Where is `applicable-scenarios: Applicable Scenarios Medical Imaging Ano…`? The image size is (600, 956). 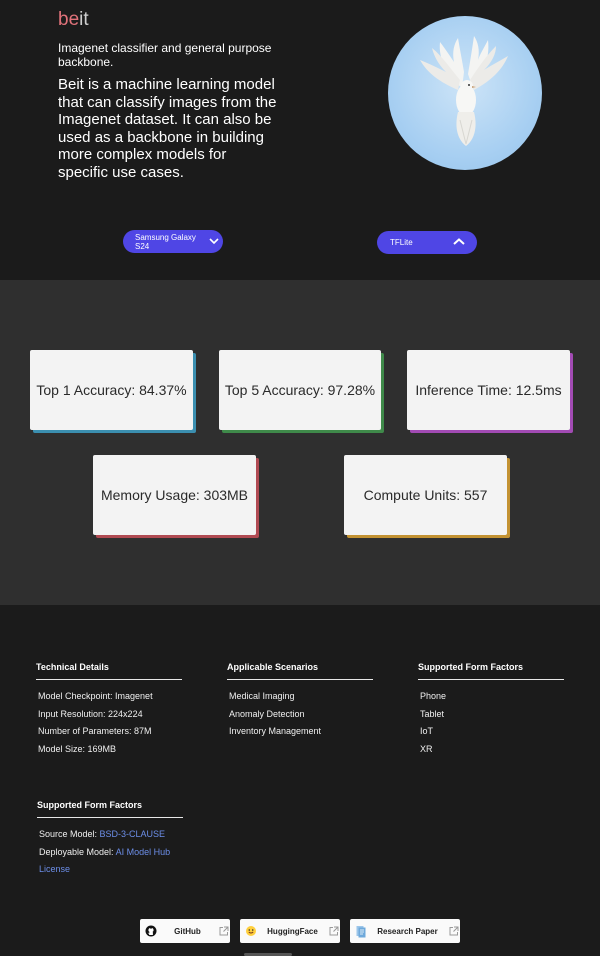 applicable-scenarios: Applicable Scenarios Medical Imaging Ano… is located at coordinates (300, 701).